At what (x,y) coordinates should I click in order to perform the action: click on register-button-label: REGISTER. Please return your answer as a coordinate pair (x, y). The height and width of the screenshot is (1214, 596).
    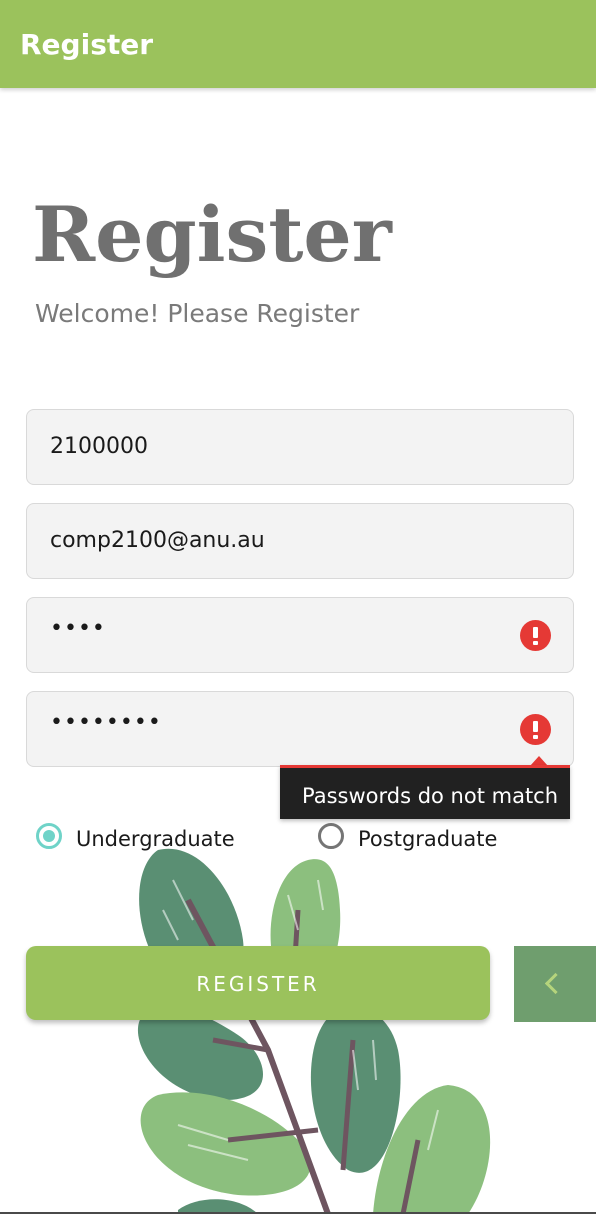
    Looking at the image, I should click on (258, 984).